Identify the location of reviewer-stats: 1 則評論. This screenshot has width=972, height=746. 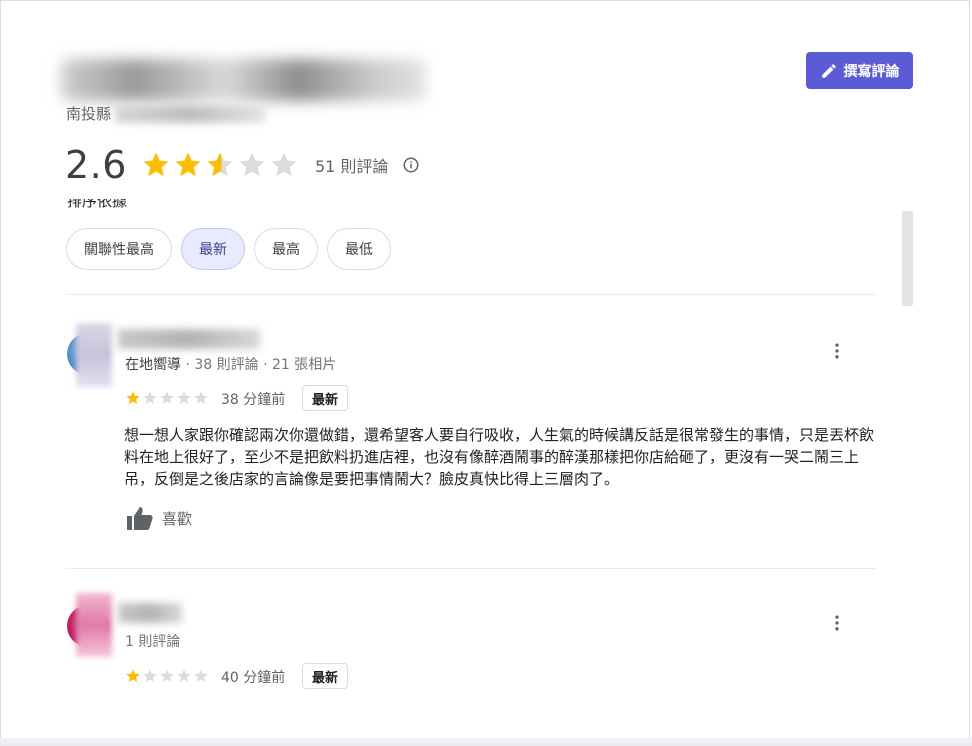
(153, 642).